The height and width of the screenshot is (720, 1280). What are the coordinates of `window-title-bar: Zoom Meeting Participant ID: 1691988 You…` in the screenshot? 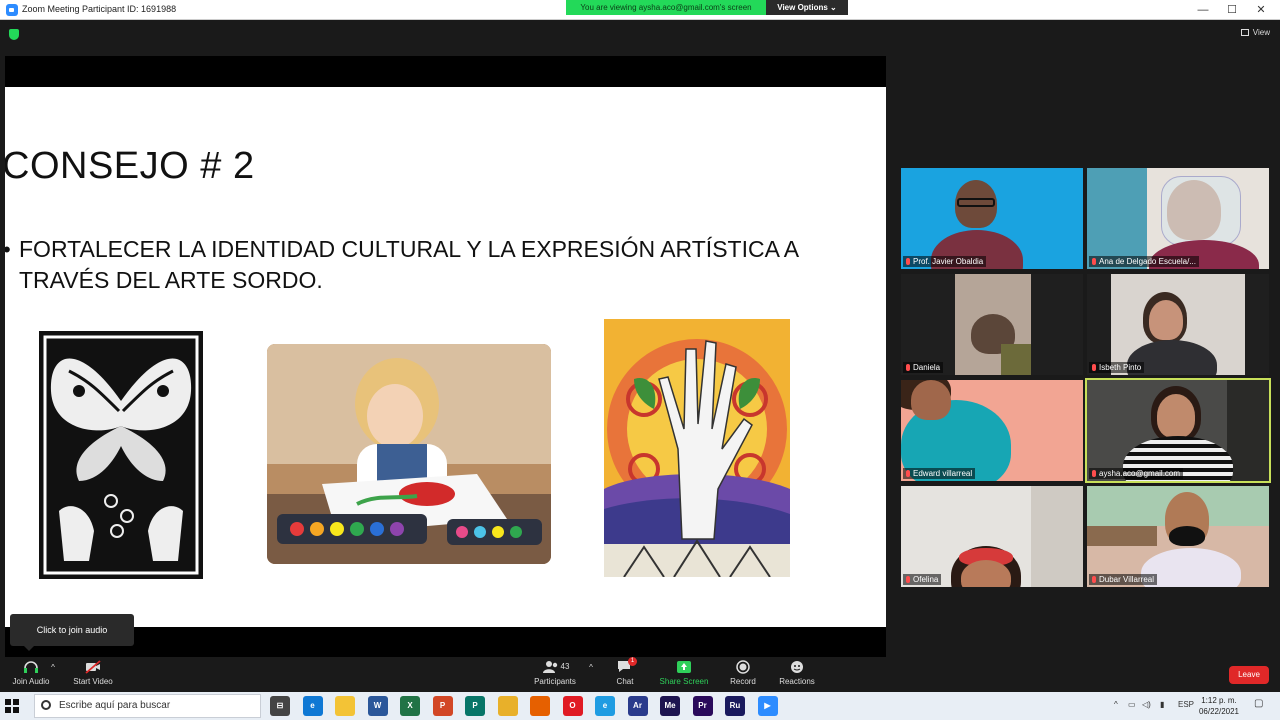 It's located at (640, 10).